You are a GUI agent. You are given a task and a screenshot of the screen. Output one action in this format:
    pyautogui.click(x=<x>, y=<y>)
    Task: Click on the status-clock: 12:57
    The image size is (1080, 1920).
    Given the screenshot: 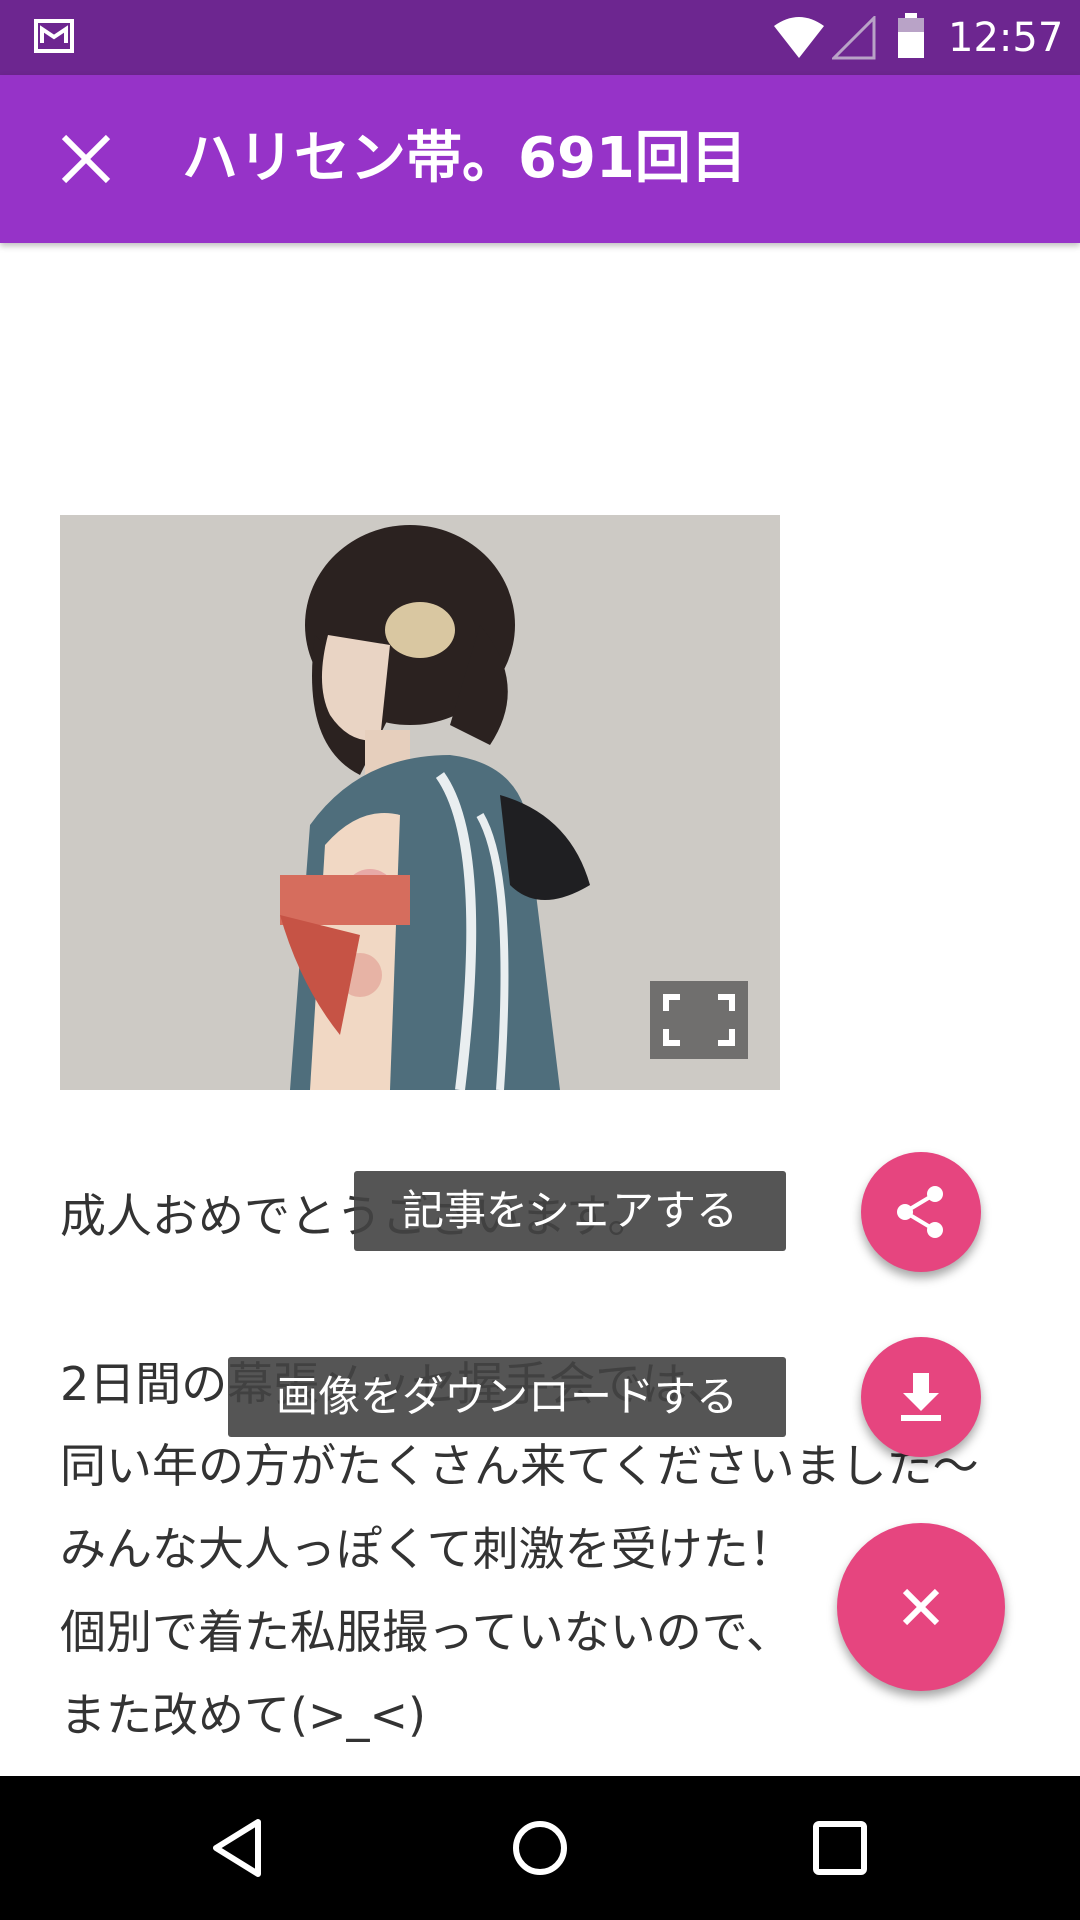 What is the action you would take?
    pyautogui.click(x=1006, y=38)
    